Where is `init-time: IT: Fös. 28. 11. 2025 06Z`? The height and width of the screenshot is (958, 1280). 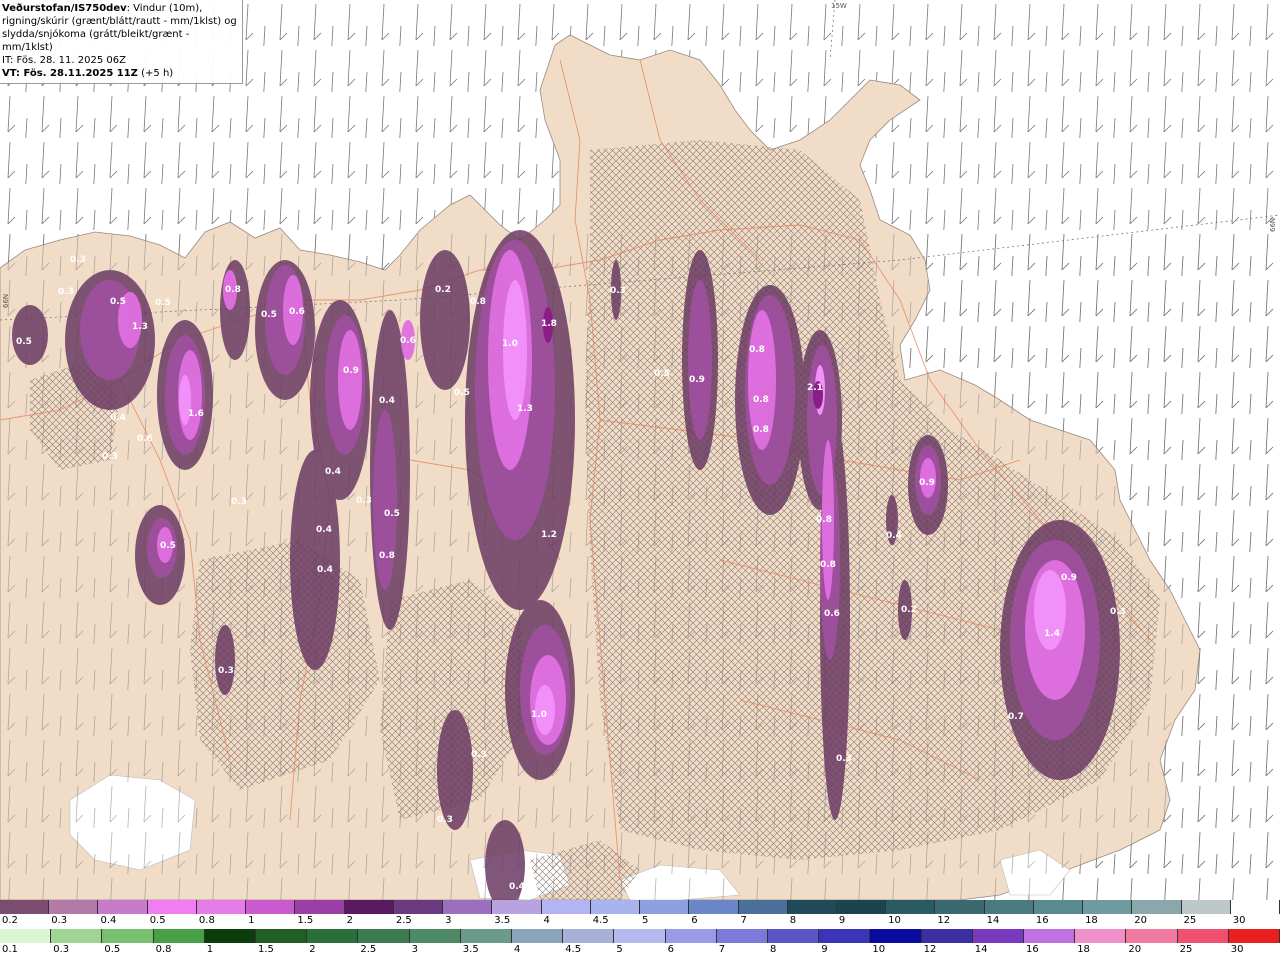
init-time: IT: Fös. 28. 11. 2025 06Z is located at coordinates (64, 60).